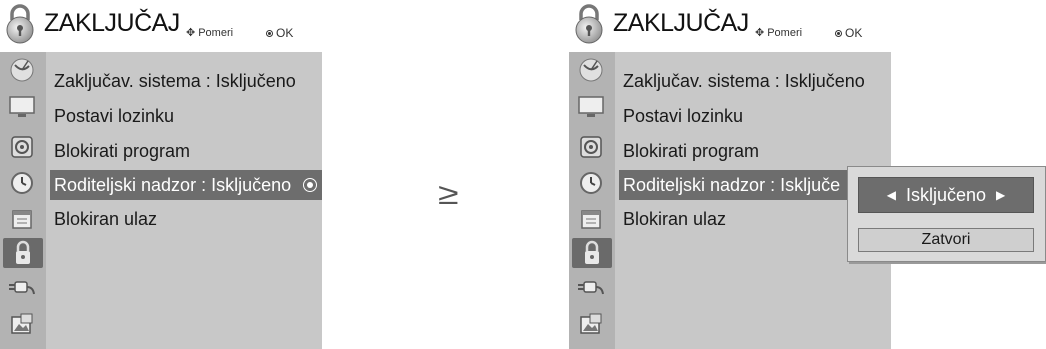 This screenshot has height=349, width=1046. What do you see at coordinates (187, 219) in the screenshot?
I see `menu-item-input-block: Blokiran ulaz` at bounding box center [187, 219].